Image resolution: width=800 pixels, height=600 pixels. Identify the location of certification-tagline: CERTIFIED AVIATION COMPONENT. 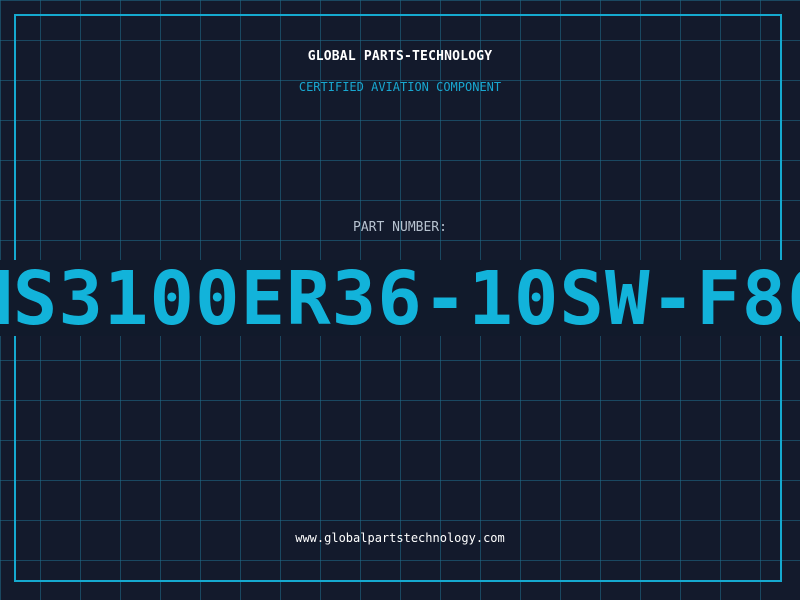
(400, 87).